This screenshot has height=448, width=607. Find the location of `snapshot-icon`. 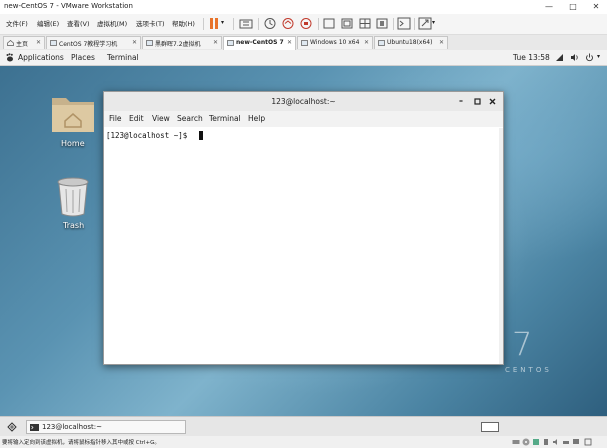

snapshot-icon is located at coordinates (270, 23).